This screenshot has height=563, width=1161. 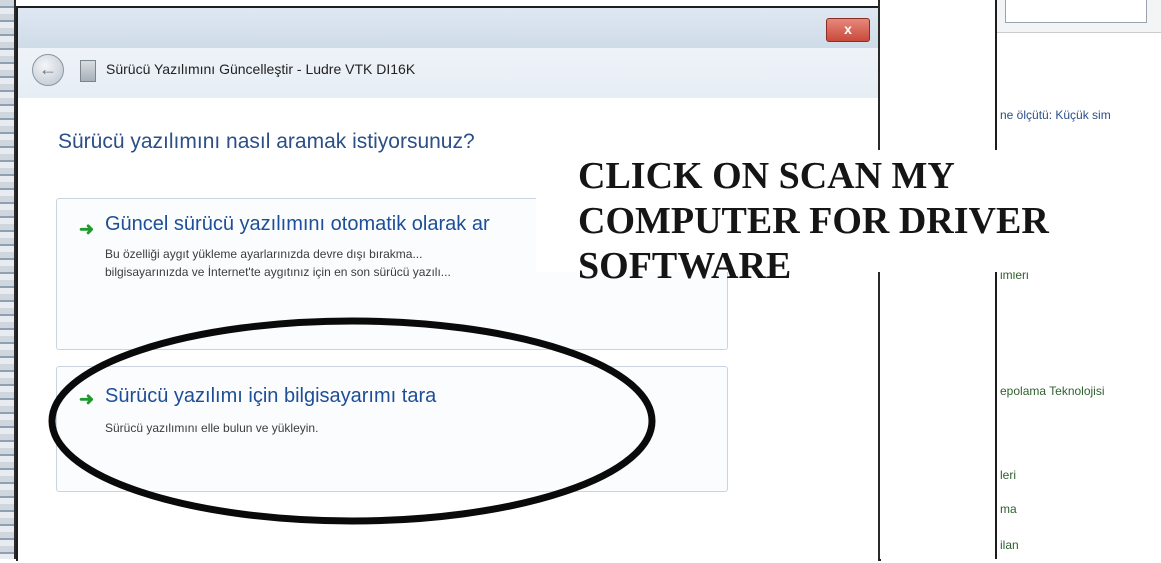 I want to click on bg-item-3: leri, so click(x=1008, y=475).